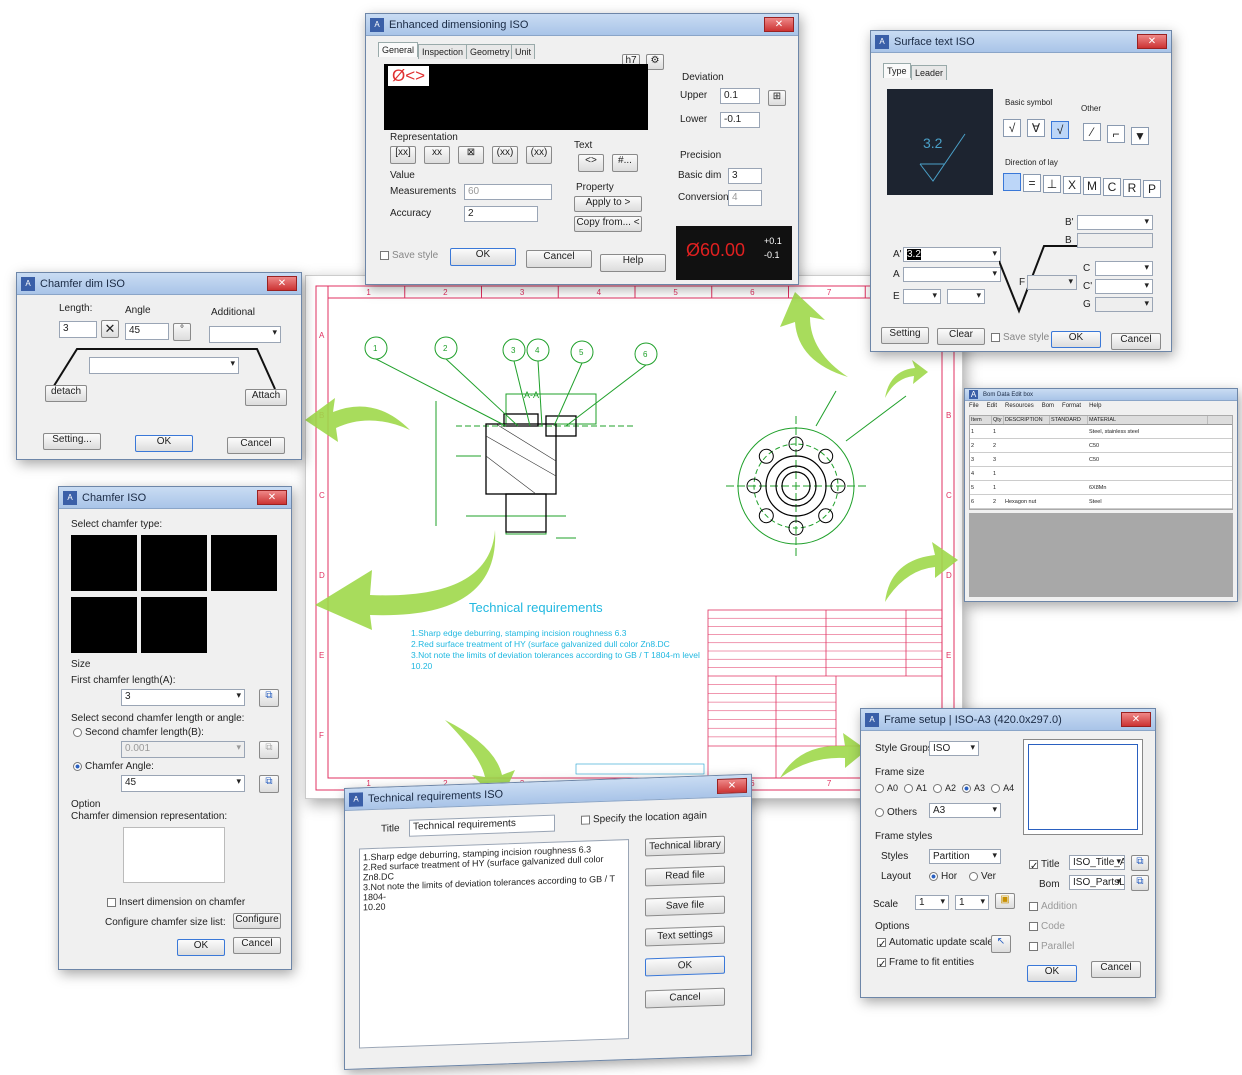 This screenshot has width=1242, height=1075. What do you see at coordinates (266, 397) in the screenshot?
I see `attach-button: Attach` at bounding box center [266, 397].